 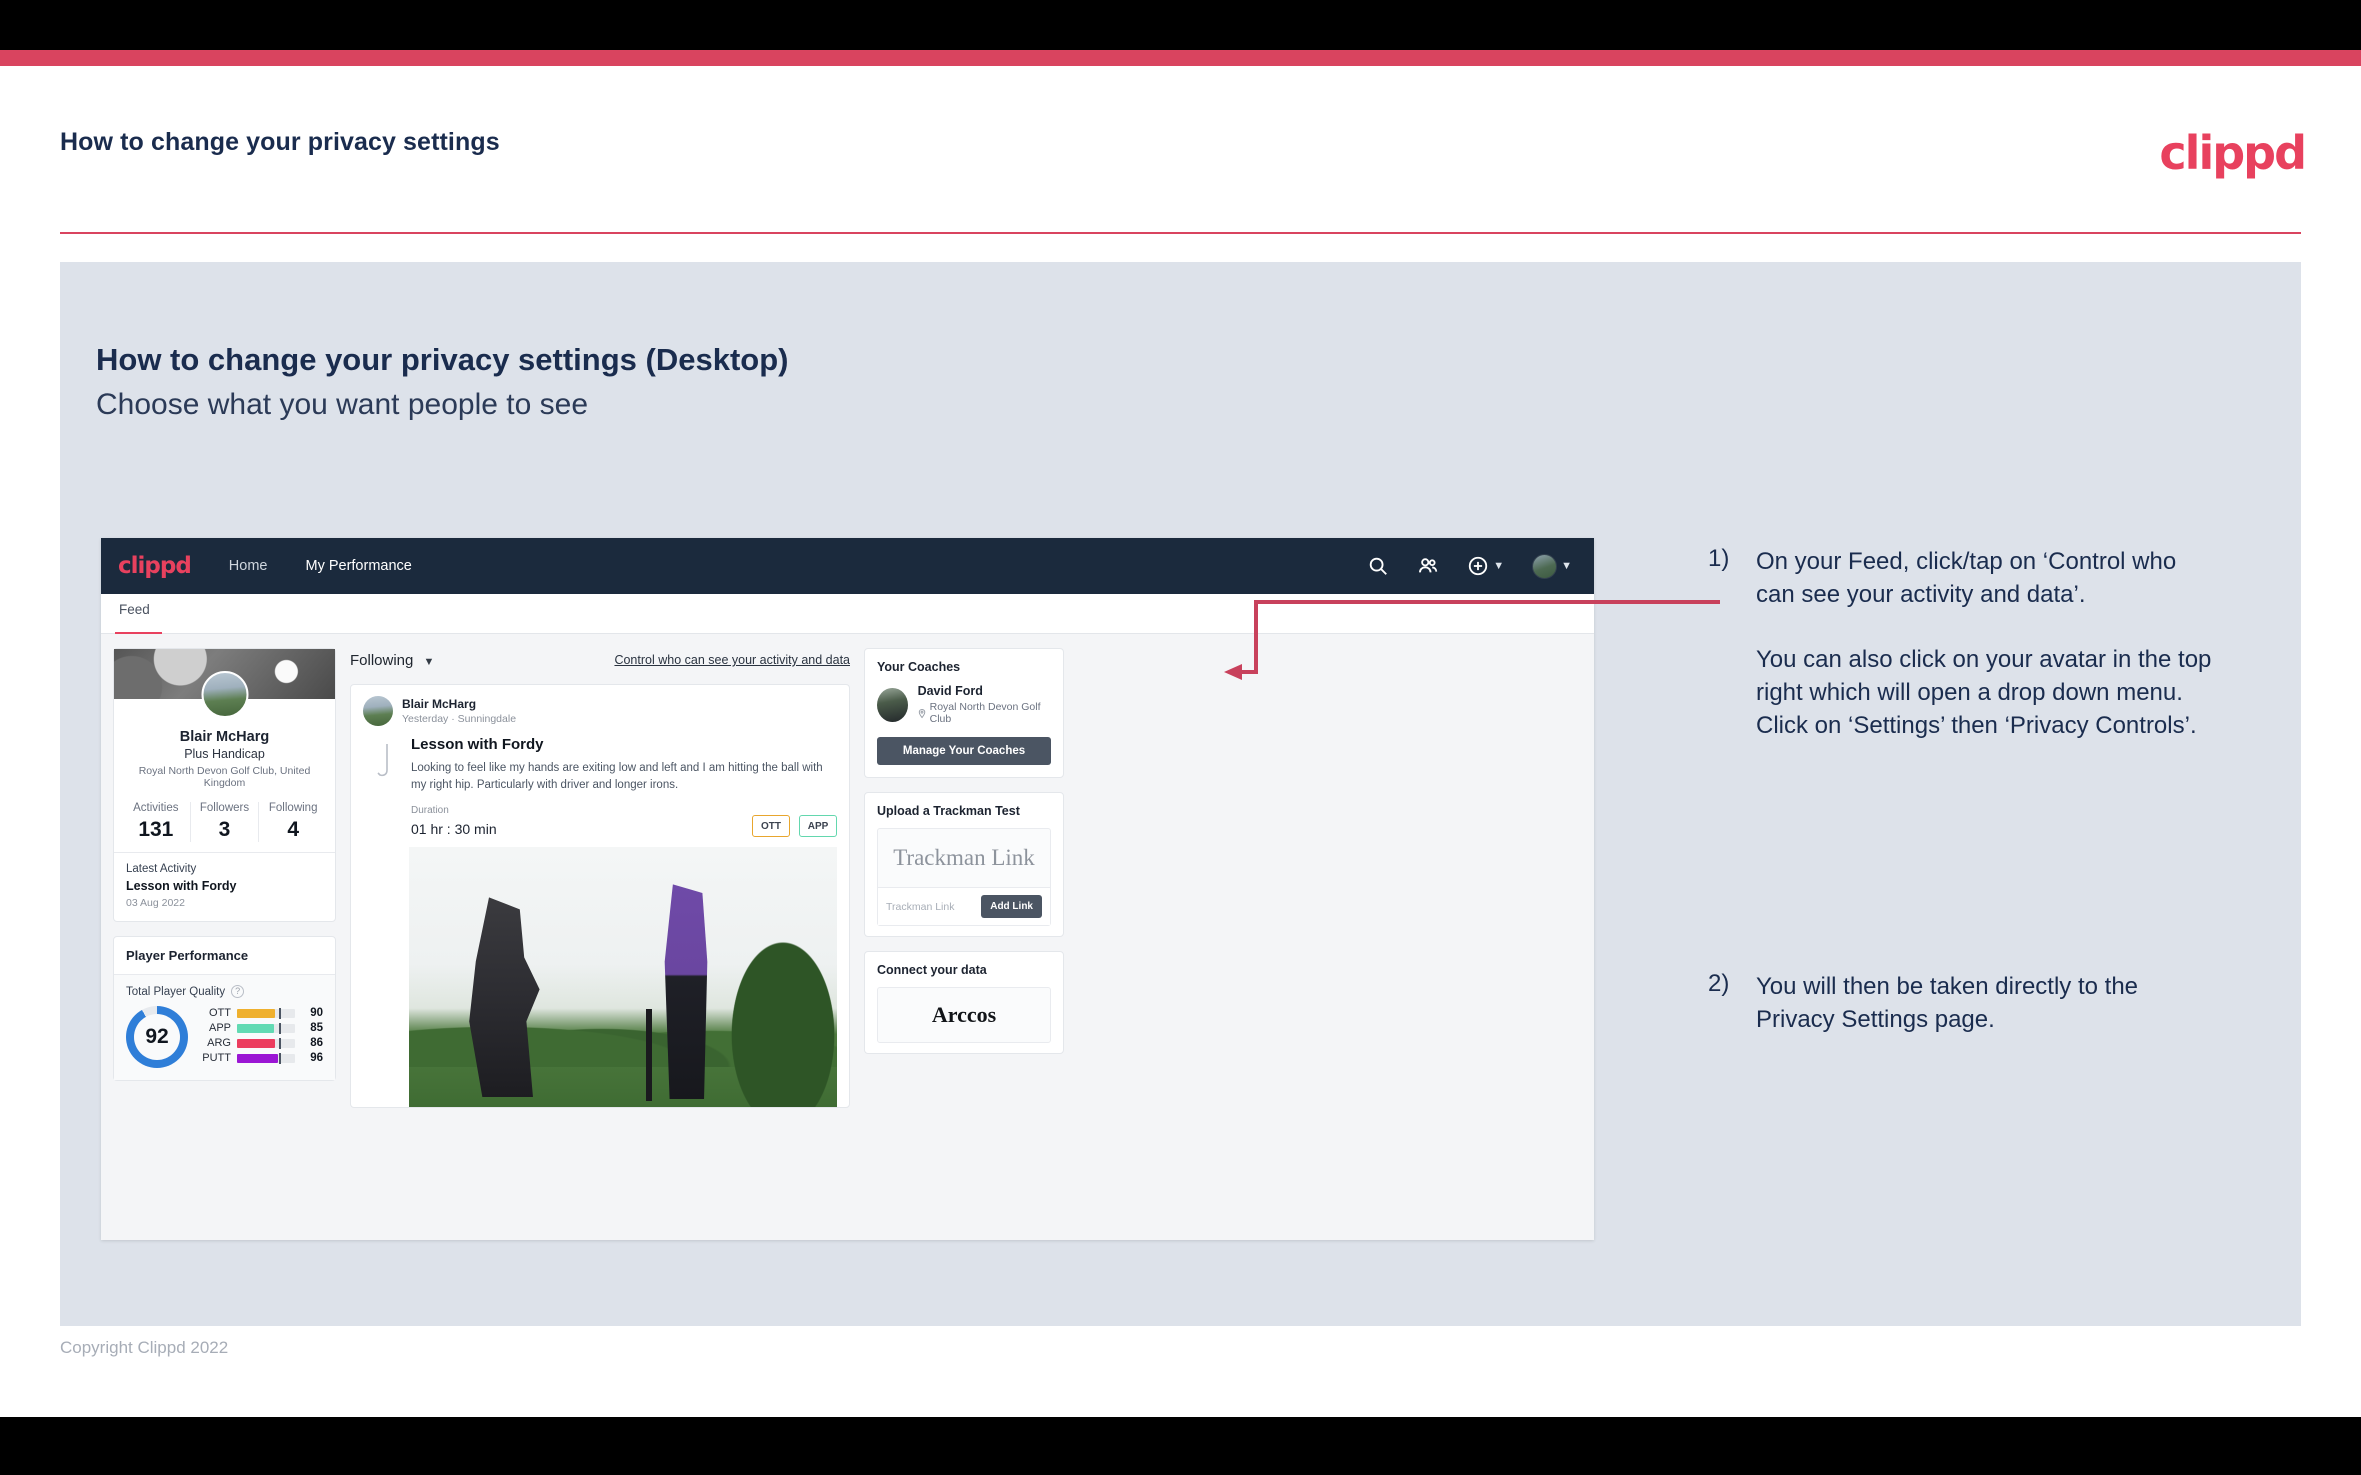 What do you see at coordinates (224, 754) in the screenshot?
I see `profile-handicap: Plus Handicap` at bounding box center [224, 754].